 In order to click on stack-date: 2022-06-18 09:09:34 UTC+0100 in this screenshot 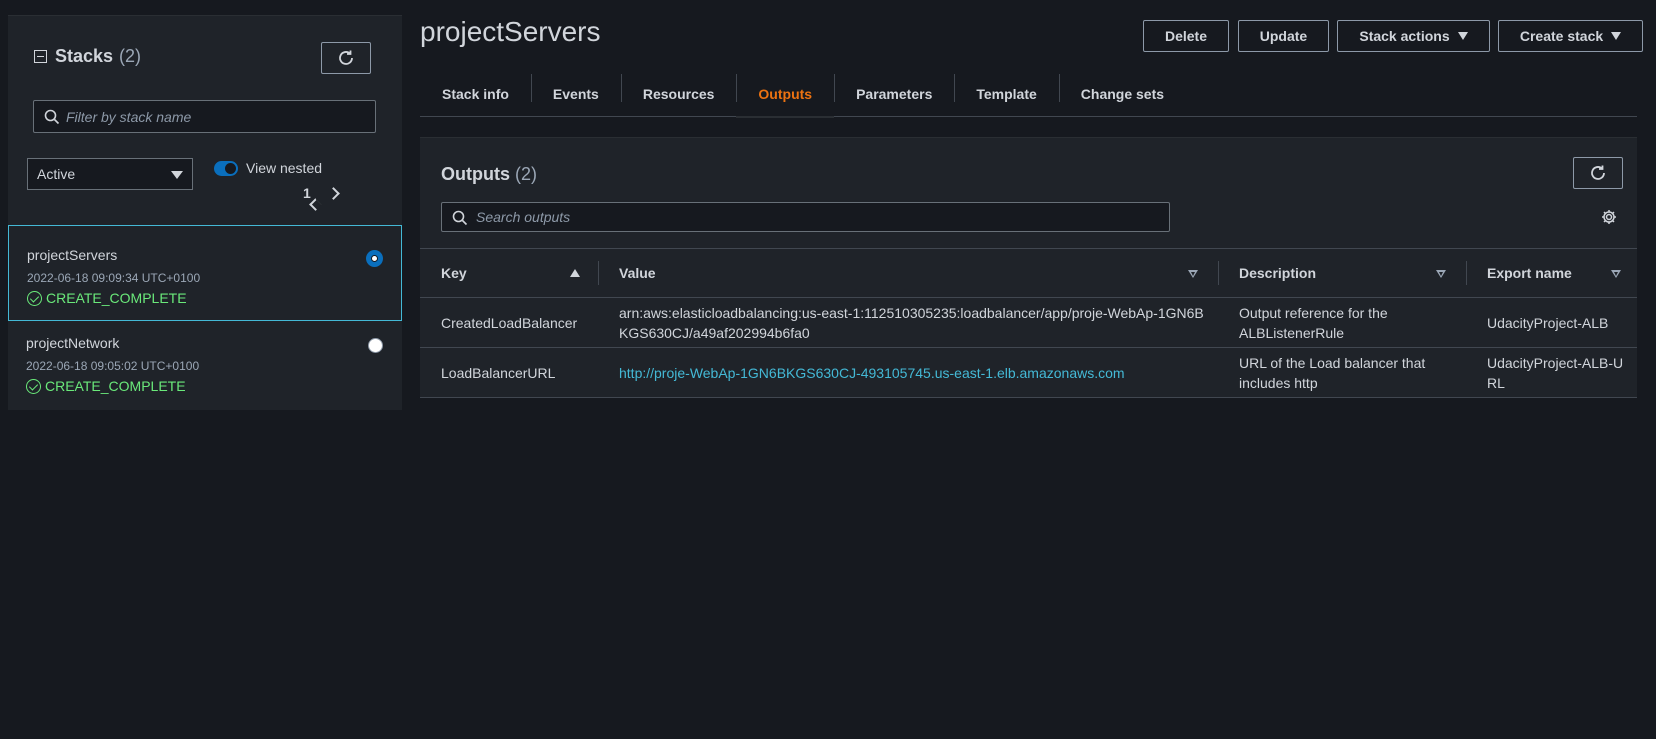, I will do `click(114, 278)`.